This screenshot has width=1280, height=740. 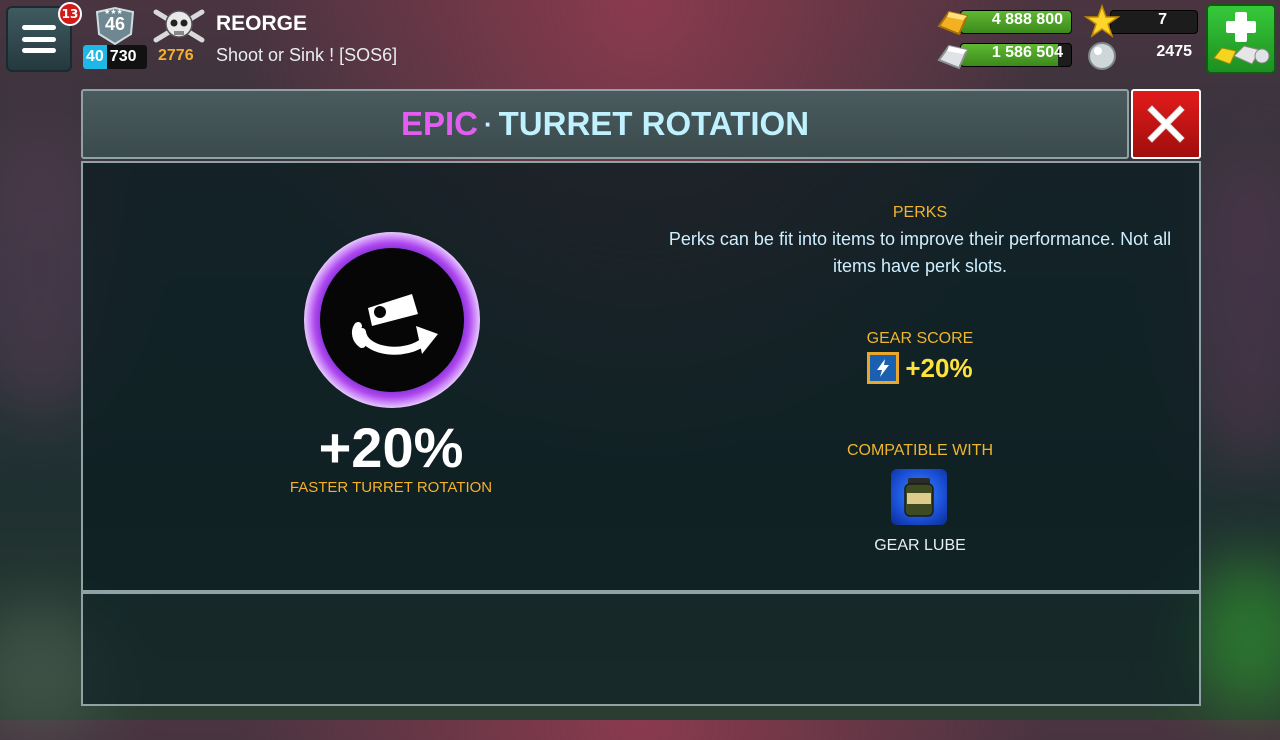 I want to click on silver-bar: 1 586 504, so click(x=1016, y=55).